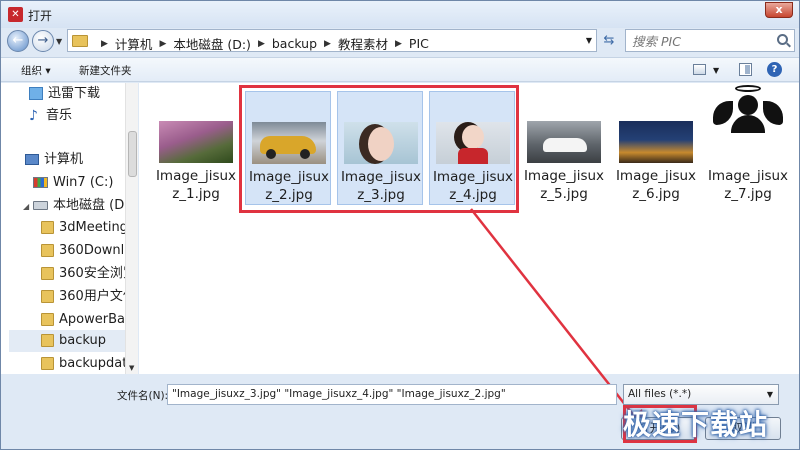 The height and width of the screenshot is (451, 800). Describe the element at coordinates (363, 43) in the screenshot. I see `breadcrumb-tutorial: 教程素材` at that location.